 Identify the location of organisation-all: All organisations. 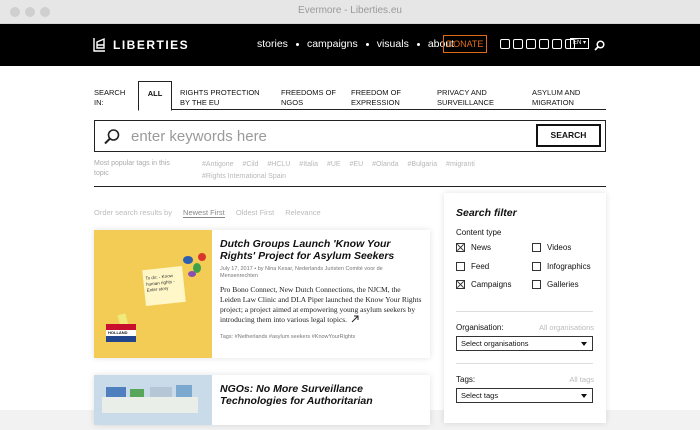
(566, 327).